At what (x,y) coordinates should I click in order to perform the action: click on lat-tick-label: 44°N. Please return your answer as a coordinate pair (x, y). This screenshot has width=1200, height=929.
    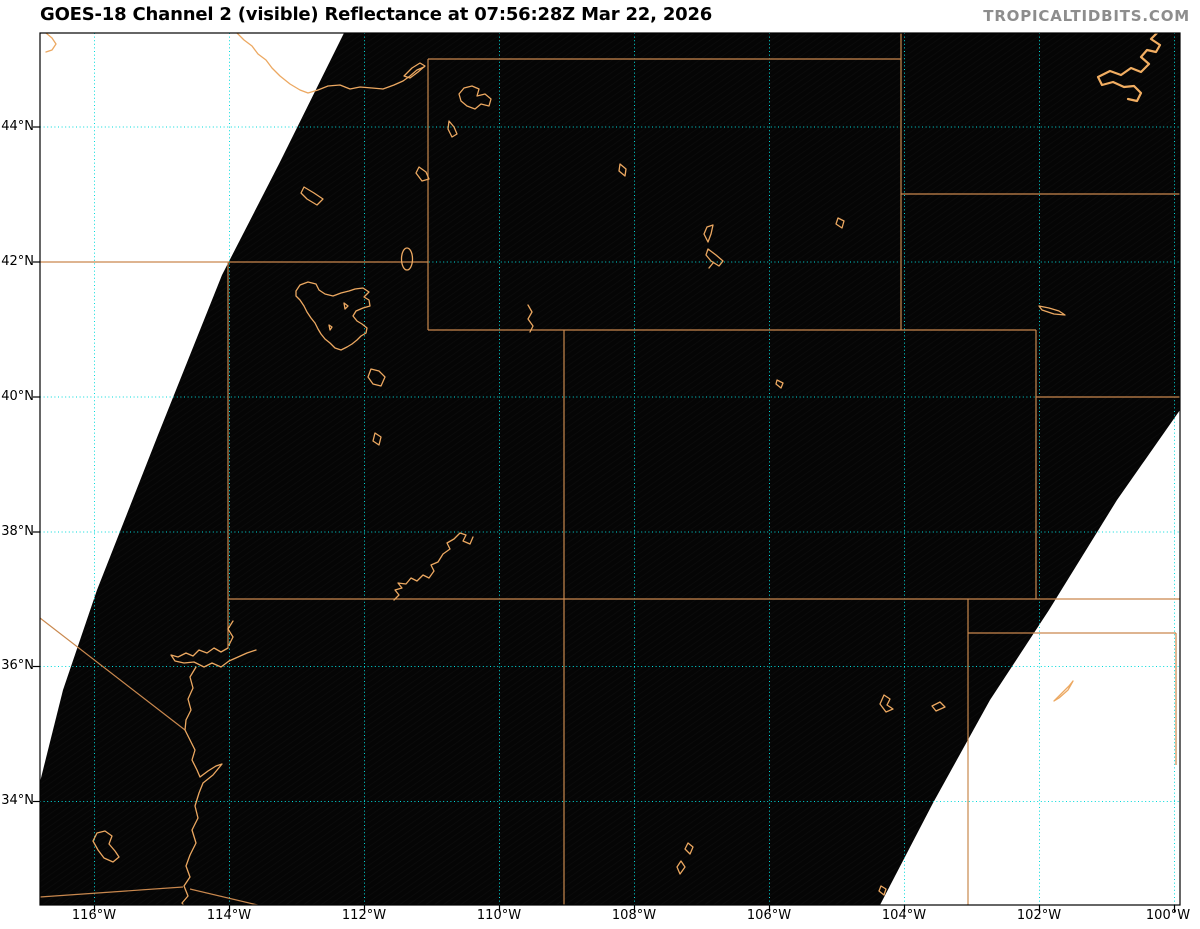
    Looking at the image, I should click on (17, 126).